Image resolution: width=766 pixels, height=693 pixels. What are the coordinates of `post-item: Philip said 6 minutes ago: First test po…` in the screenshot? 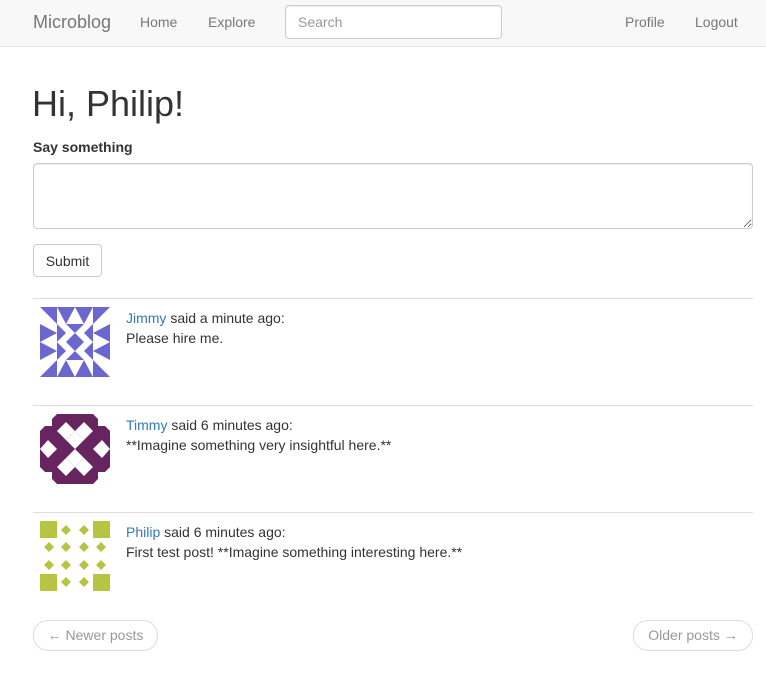 It's located at (393, 565).